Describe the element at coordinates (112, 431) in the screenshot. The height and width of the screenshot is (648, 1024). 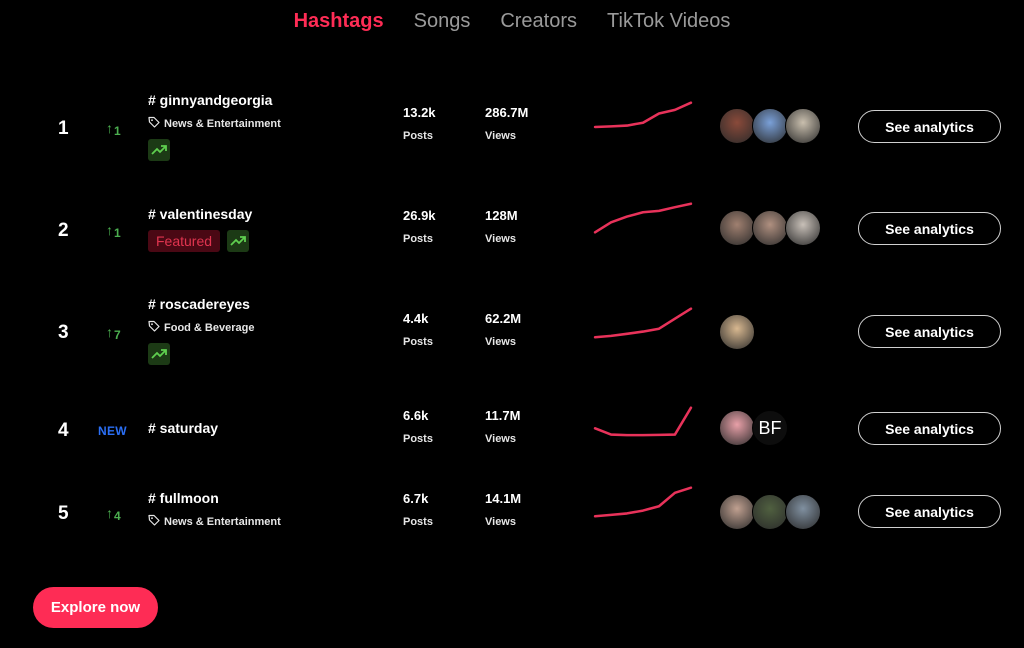
I see `new-badge: NEW` at that location.